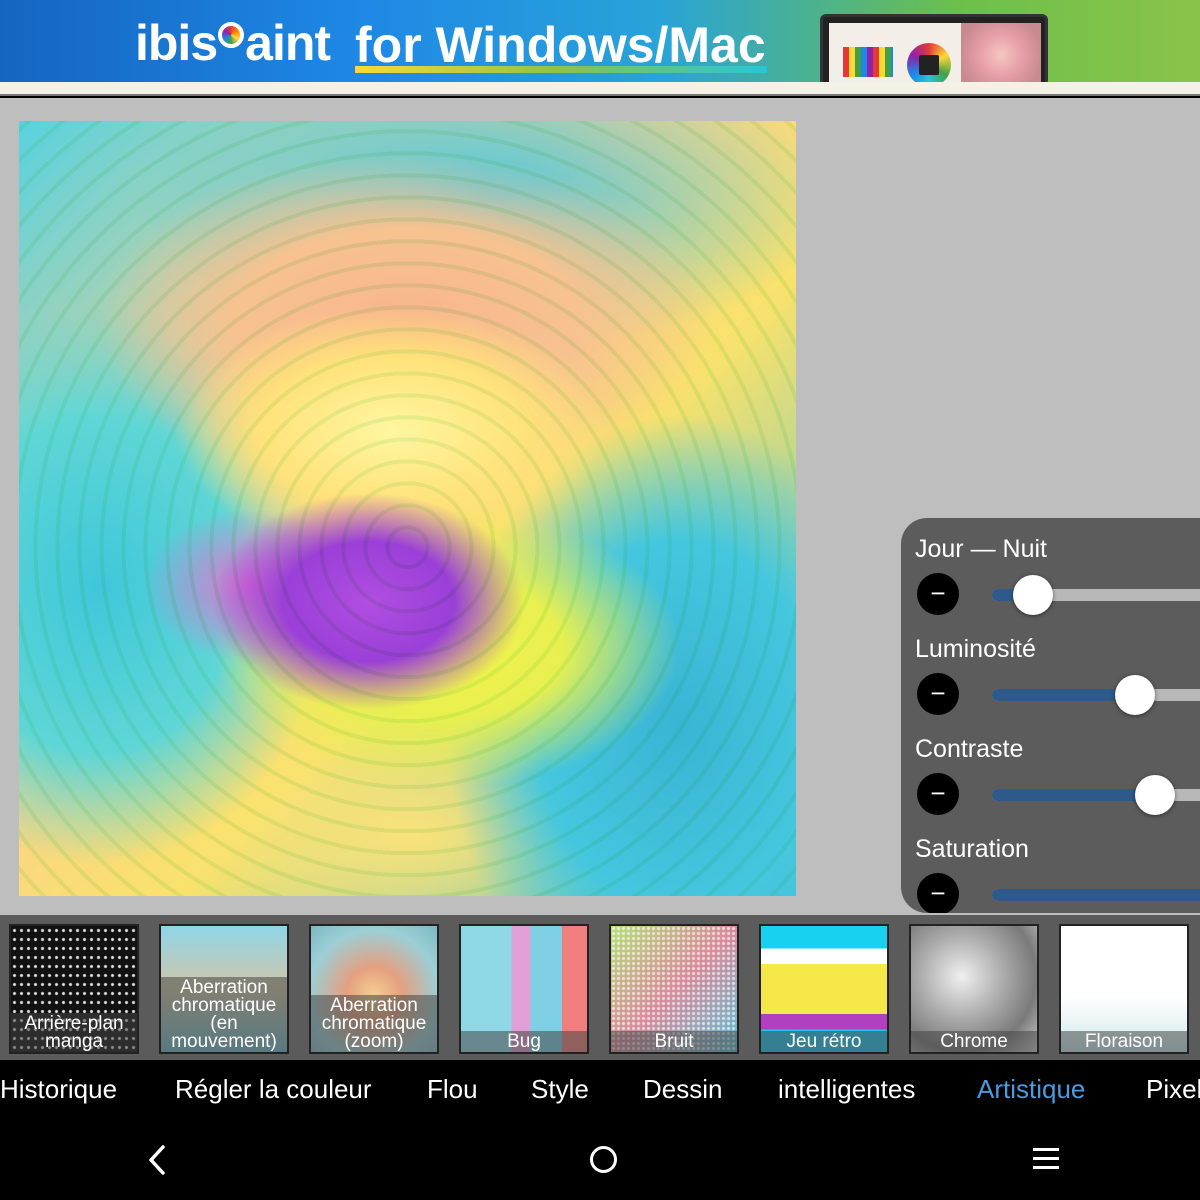 Image resolution: width=1200 pixels, height=1200 pixels. Describe the element at coordinates (374, 989) in the screenshot. I see `filter-thumb-aber2: Aberration chromatique (zoom)` at that location.